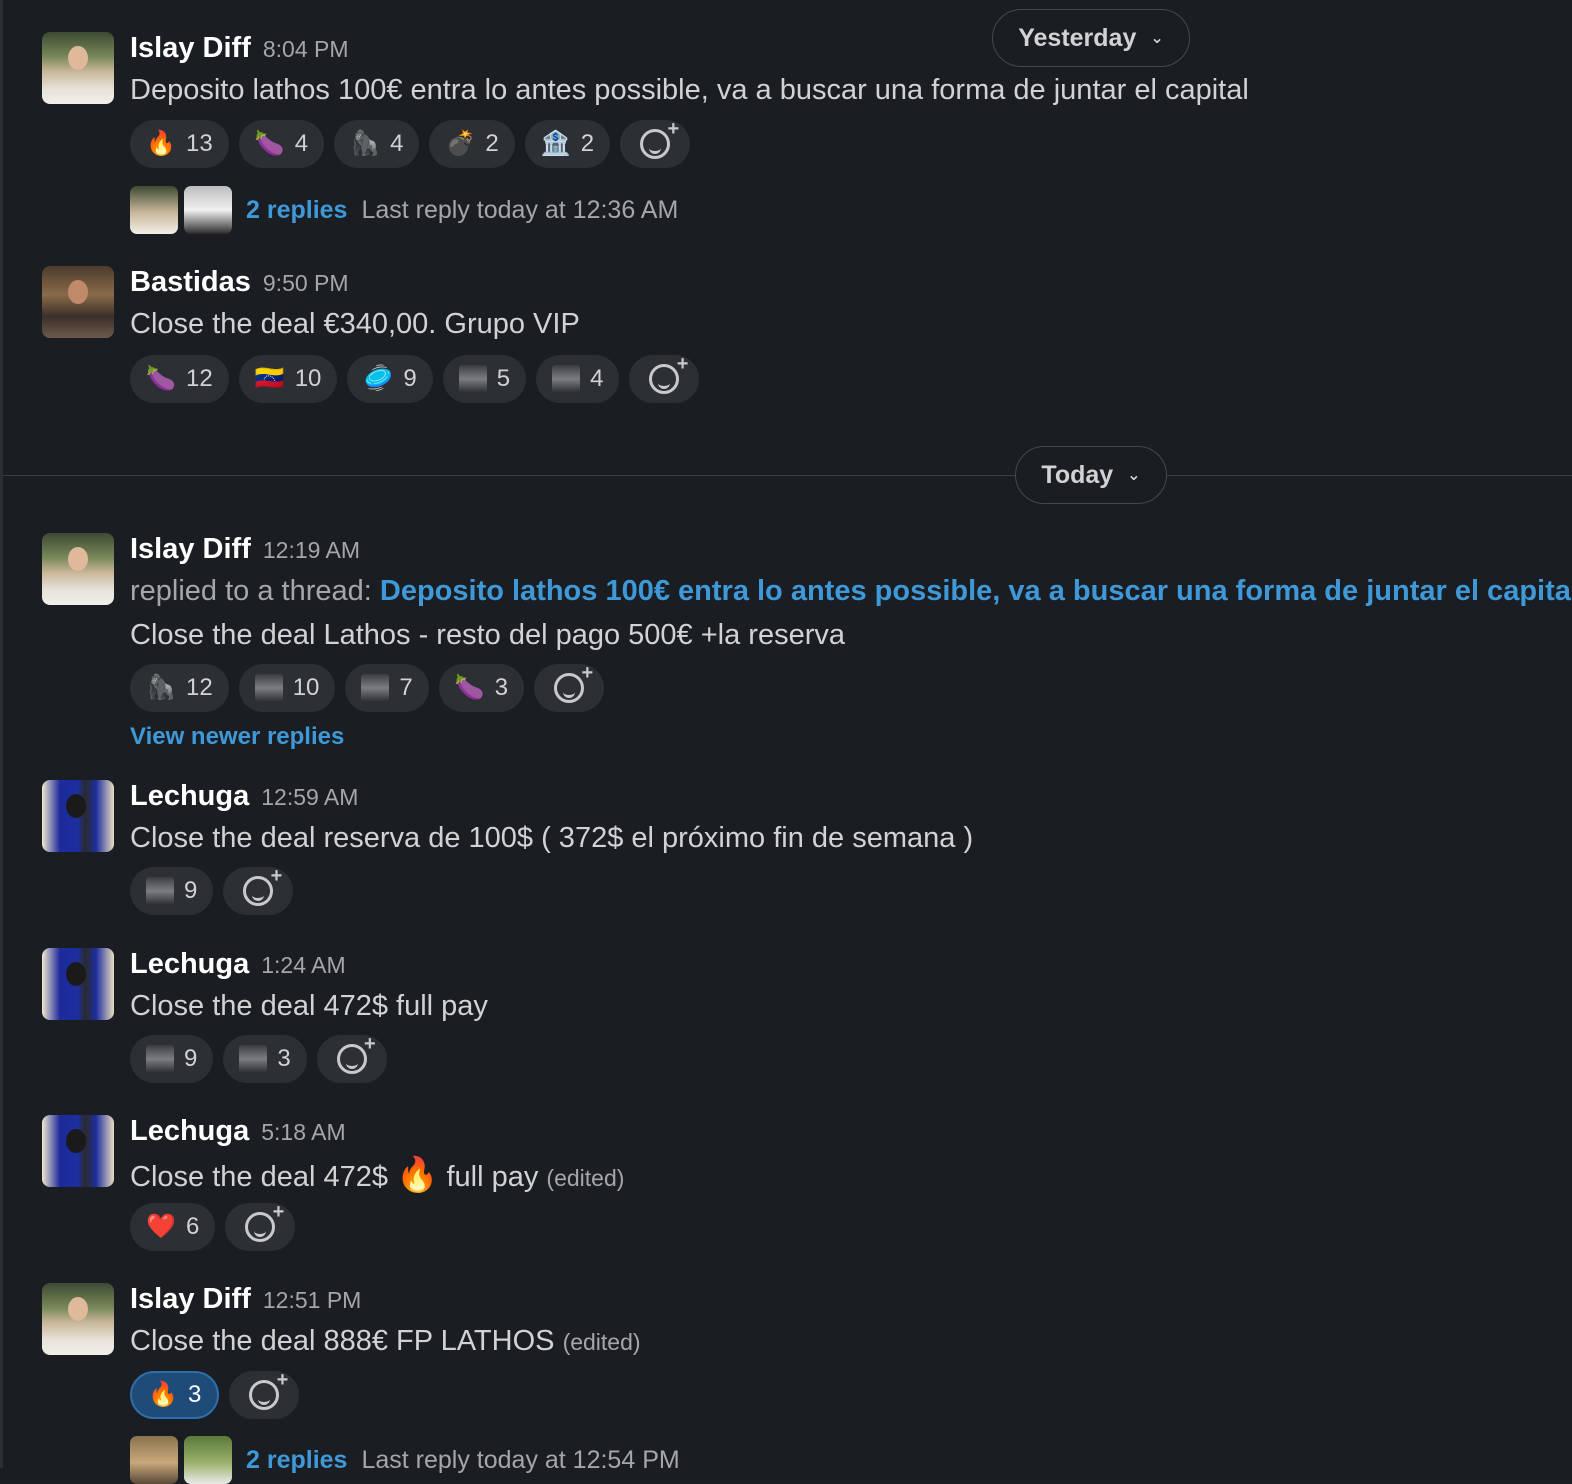 This screenshot has height=1484, width=1572. What do you see at coordinates (303, 1132) in the screenshot?
I see `timestamp: 5:18 AM` at bounding box center [303, 1132].